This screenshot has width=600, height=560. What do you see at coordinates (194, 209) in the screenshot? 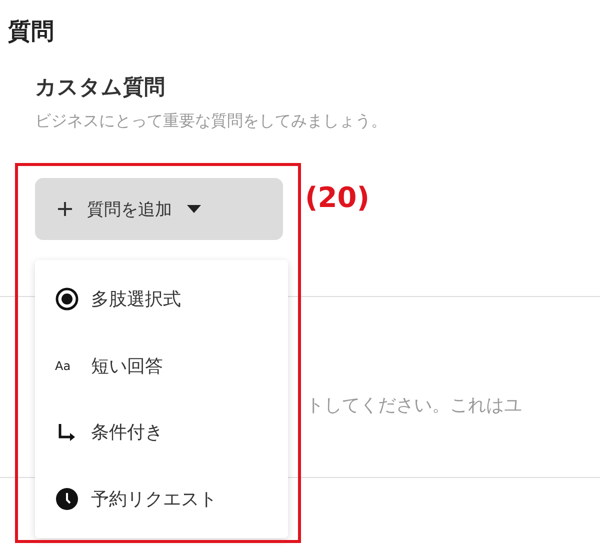
I see `caret-icon` at bounding box center [194, 209].